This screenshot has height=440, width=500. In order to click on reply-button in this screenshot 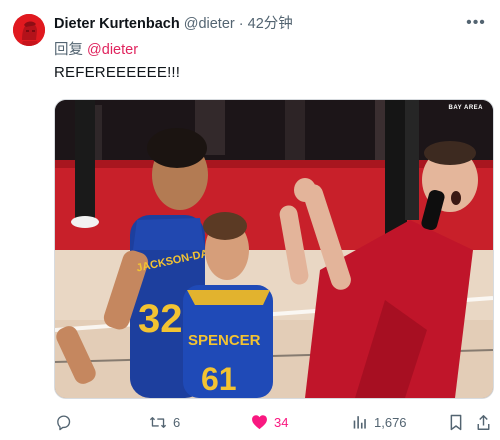, I will do `click(63, 422)`.